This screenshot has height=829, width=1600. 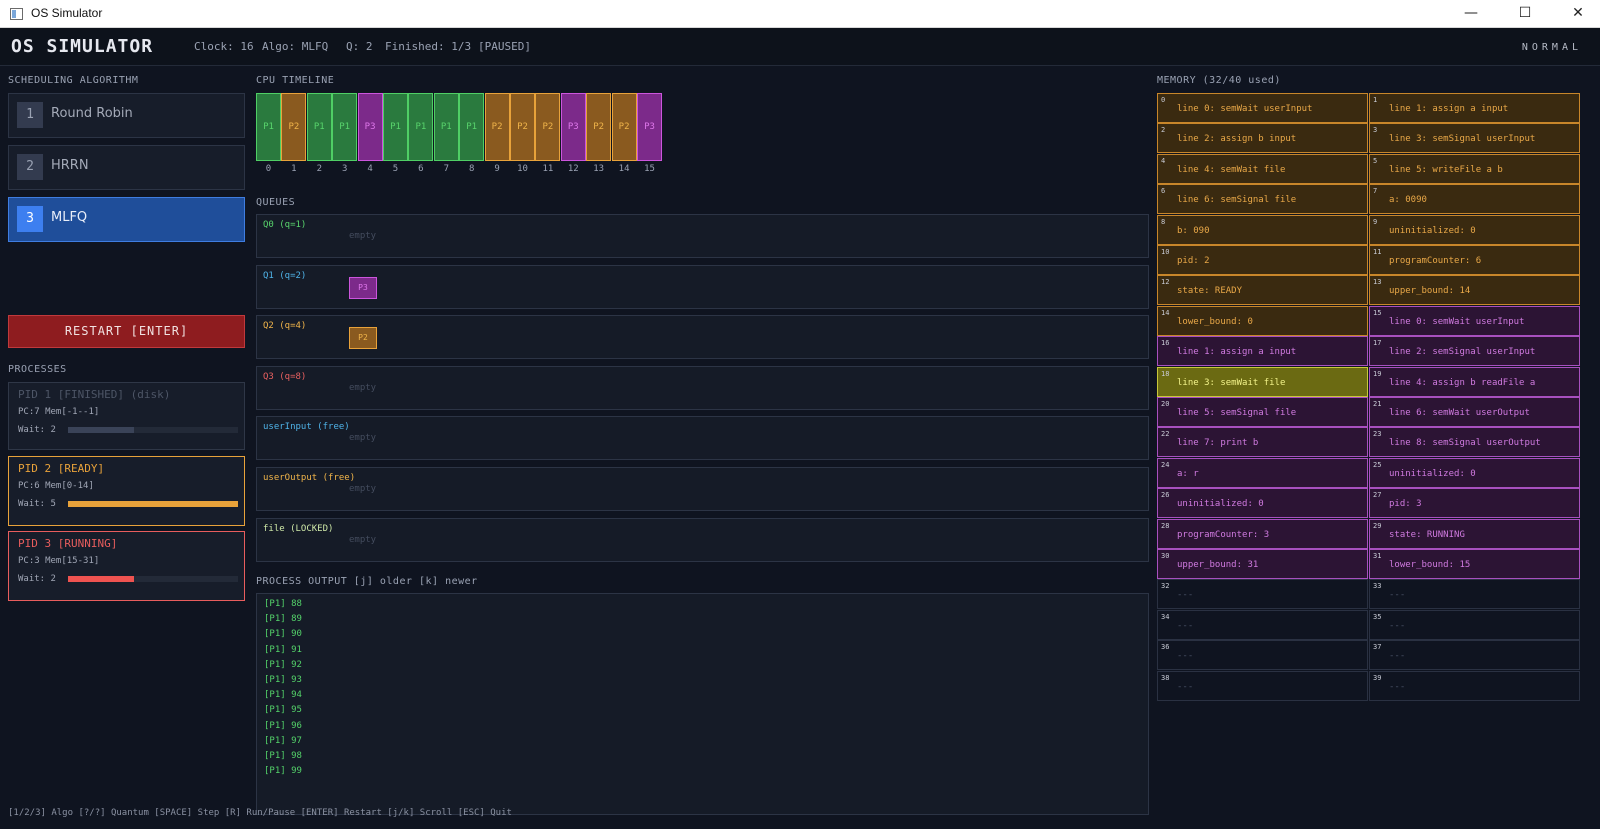 What do you see at coordinates (1219, 80) in the screenshot?
I see `memory-section-title: MEMORY (32/40 used)` at bounding box center [1219, 80].